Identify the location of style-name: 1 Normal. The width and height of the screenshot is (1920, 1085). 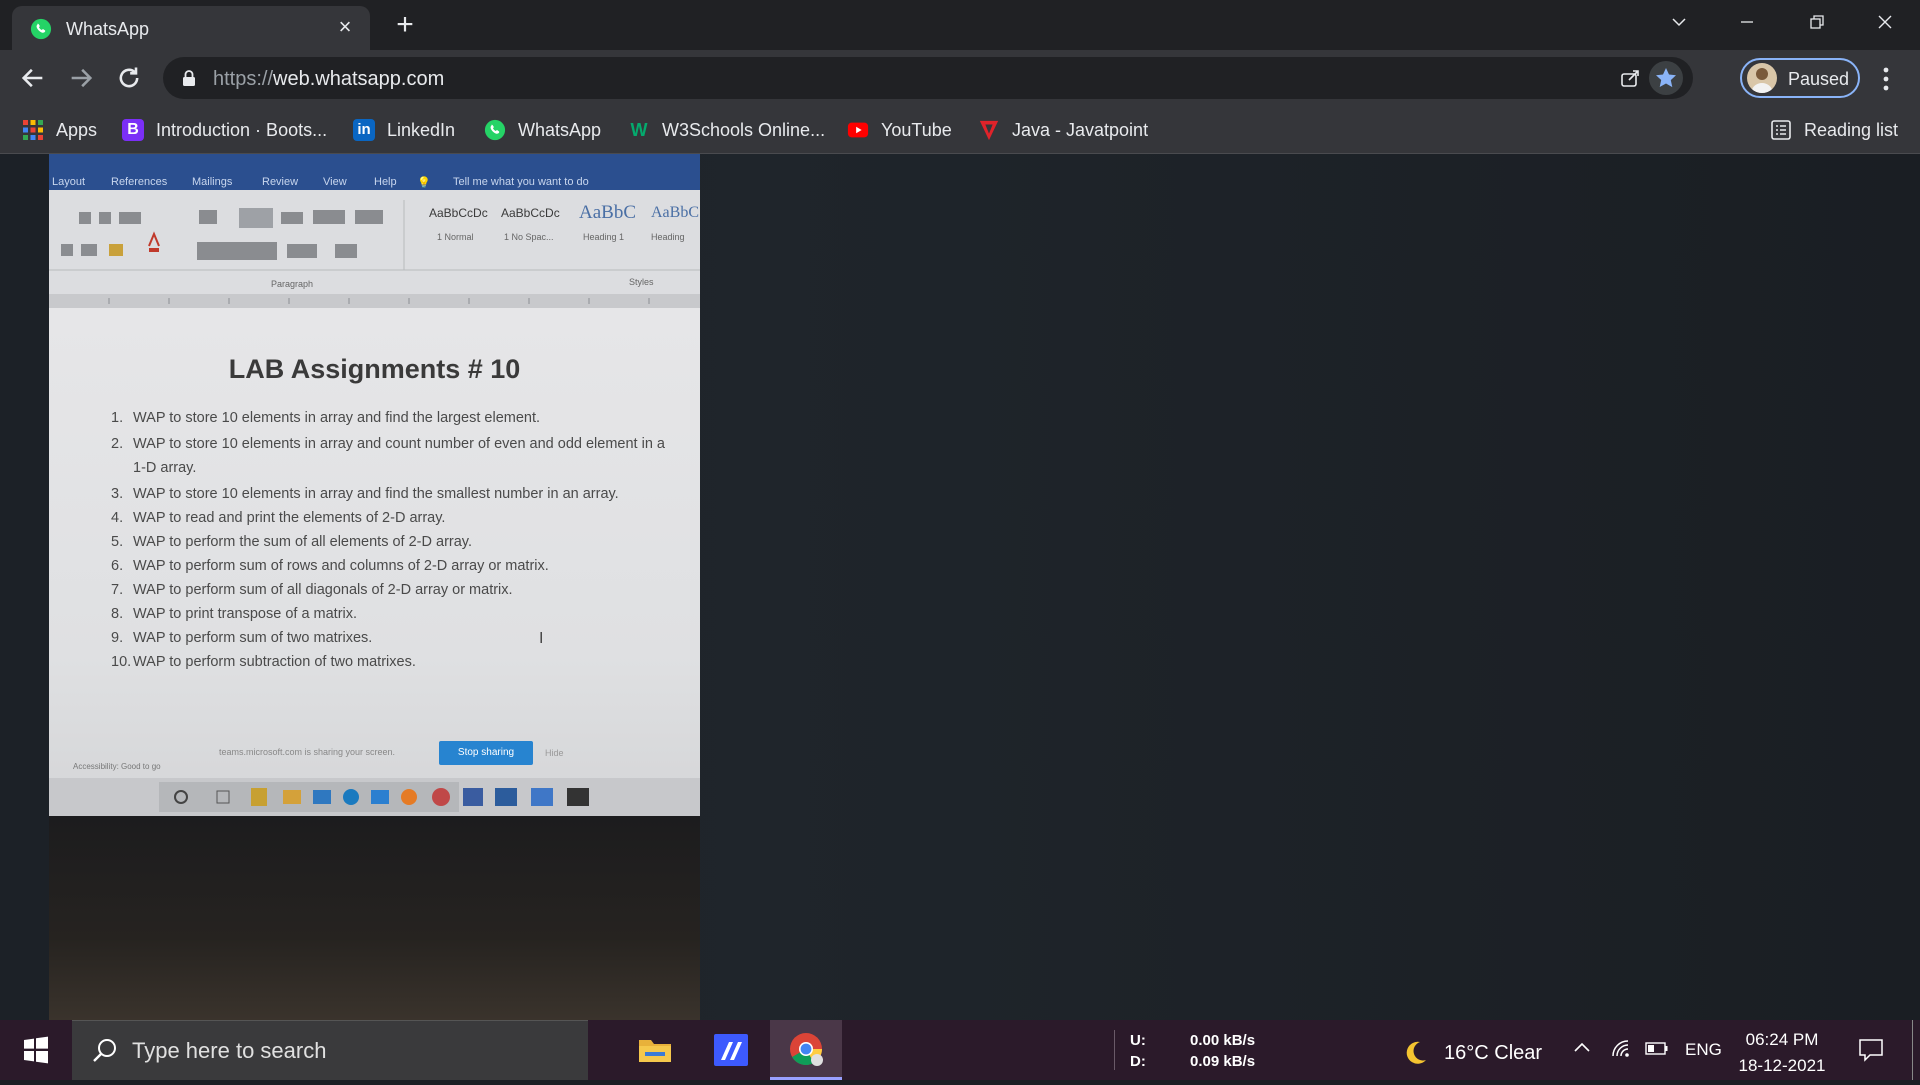
(455, 237).